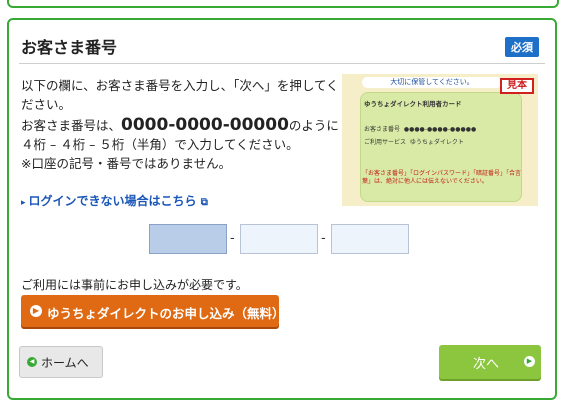  What do you see at coordinates (490, 362) in the screenshot?
I see `next-button: 次へ ▶` at bounding box center [490, 362].